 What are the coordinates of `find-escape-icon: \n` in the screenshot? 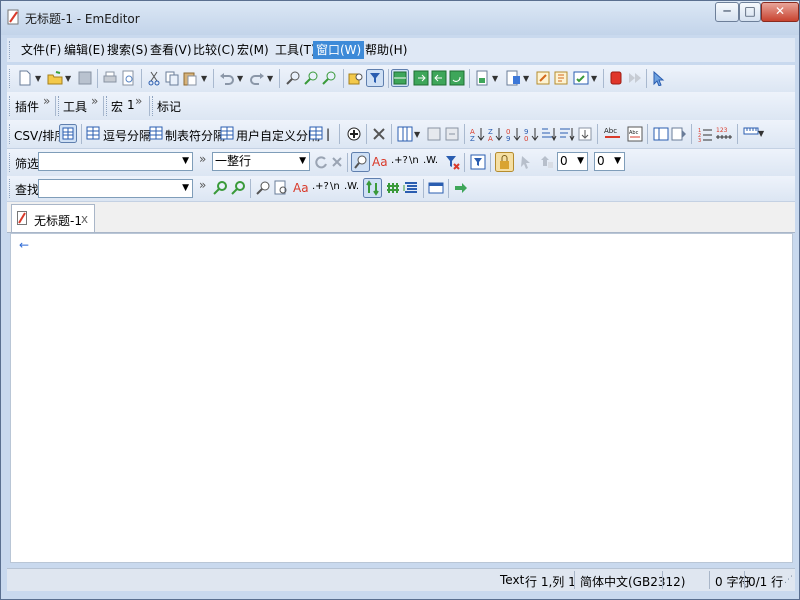 It's located at (335, 186).